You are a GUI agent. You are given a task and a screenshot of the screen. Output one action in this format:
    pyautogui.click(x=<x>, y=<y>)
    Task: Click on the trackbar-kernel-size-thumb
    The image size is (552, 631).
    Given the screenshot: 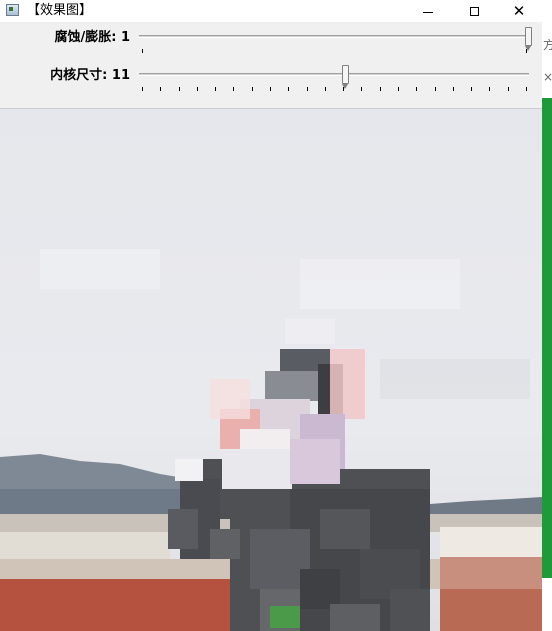 What is the action you would take?
    pyautogui.click(x=345, y=77)
    